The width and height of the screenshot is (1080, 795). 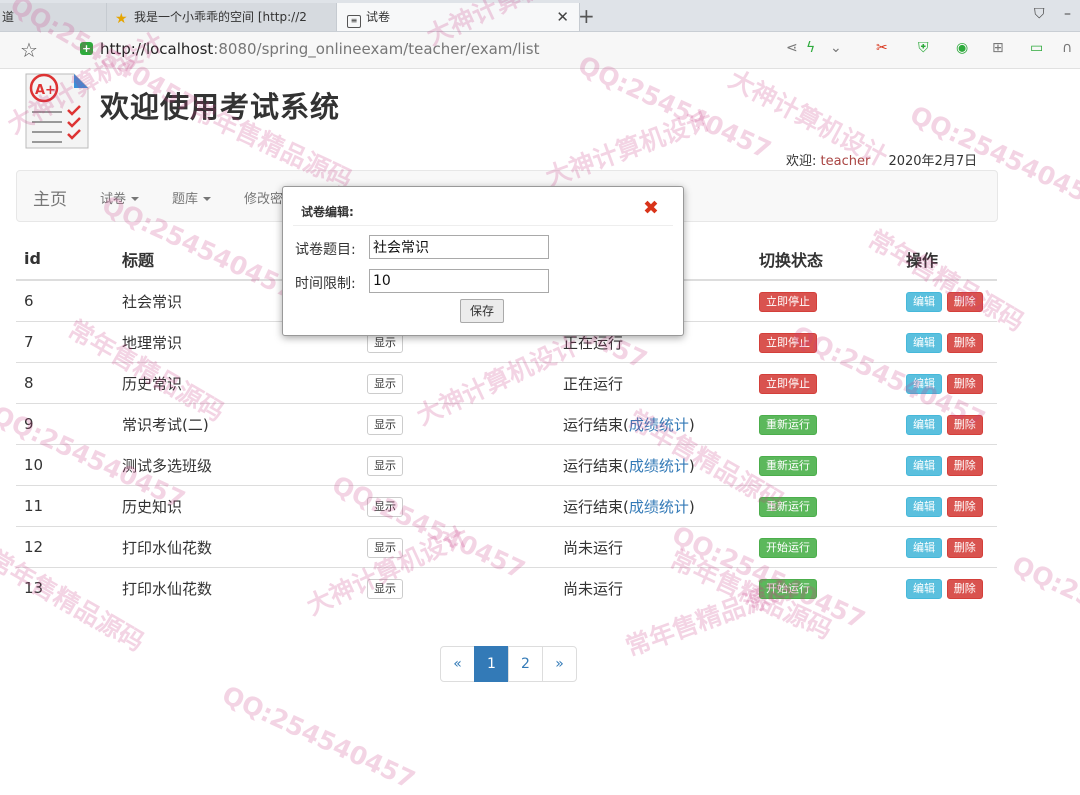 What do you see at coordinates (810, 48) in the screenshot?
I see `lightning-icon: ϟ` at bounding box center [810, 48].